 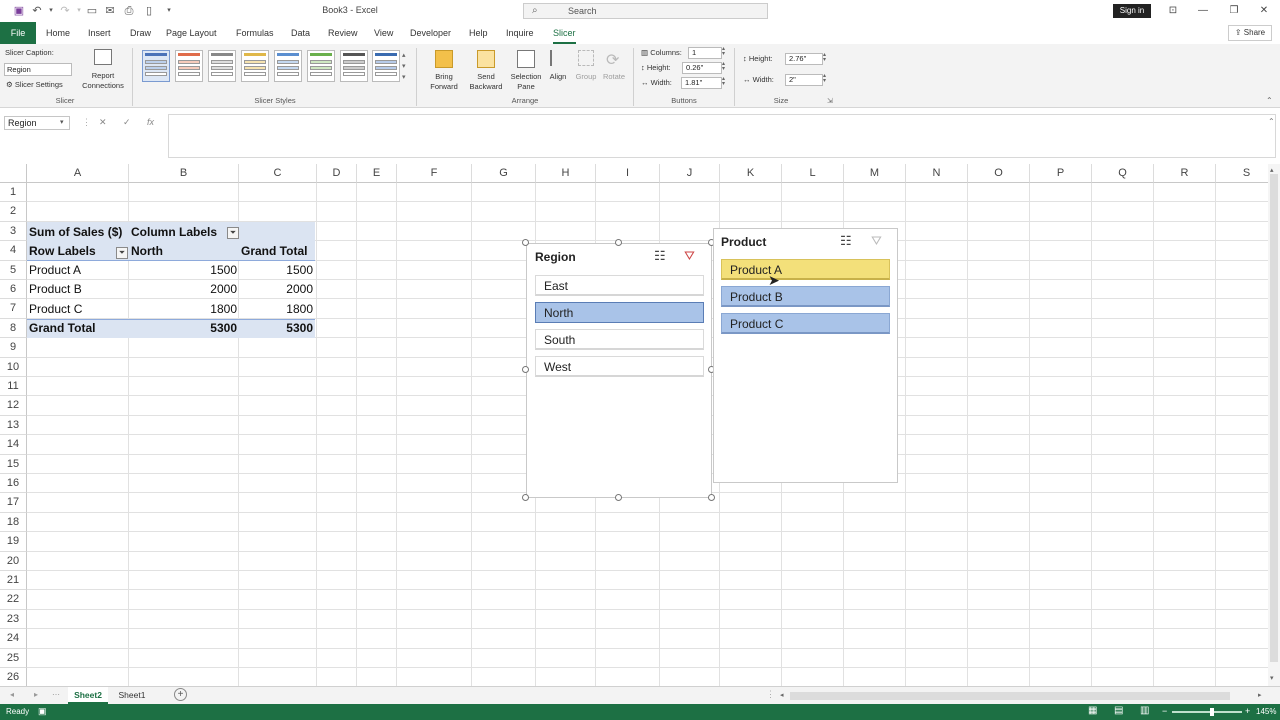 What do you see at coordinates (1010, 696) in the screenshot?
I see `horizontal-scroll-thumb` at bounding box center [1010, 696].